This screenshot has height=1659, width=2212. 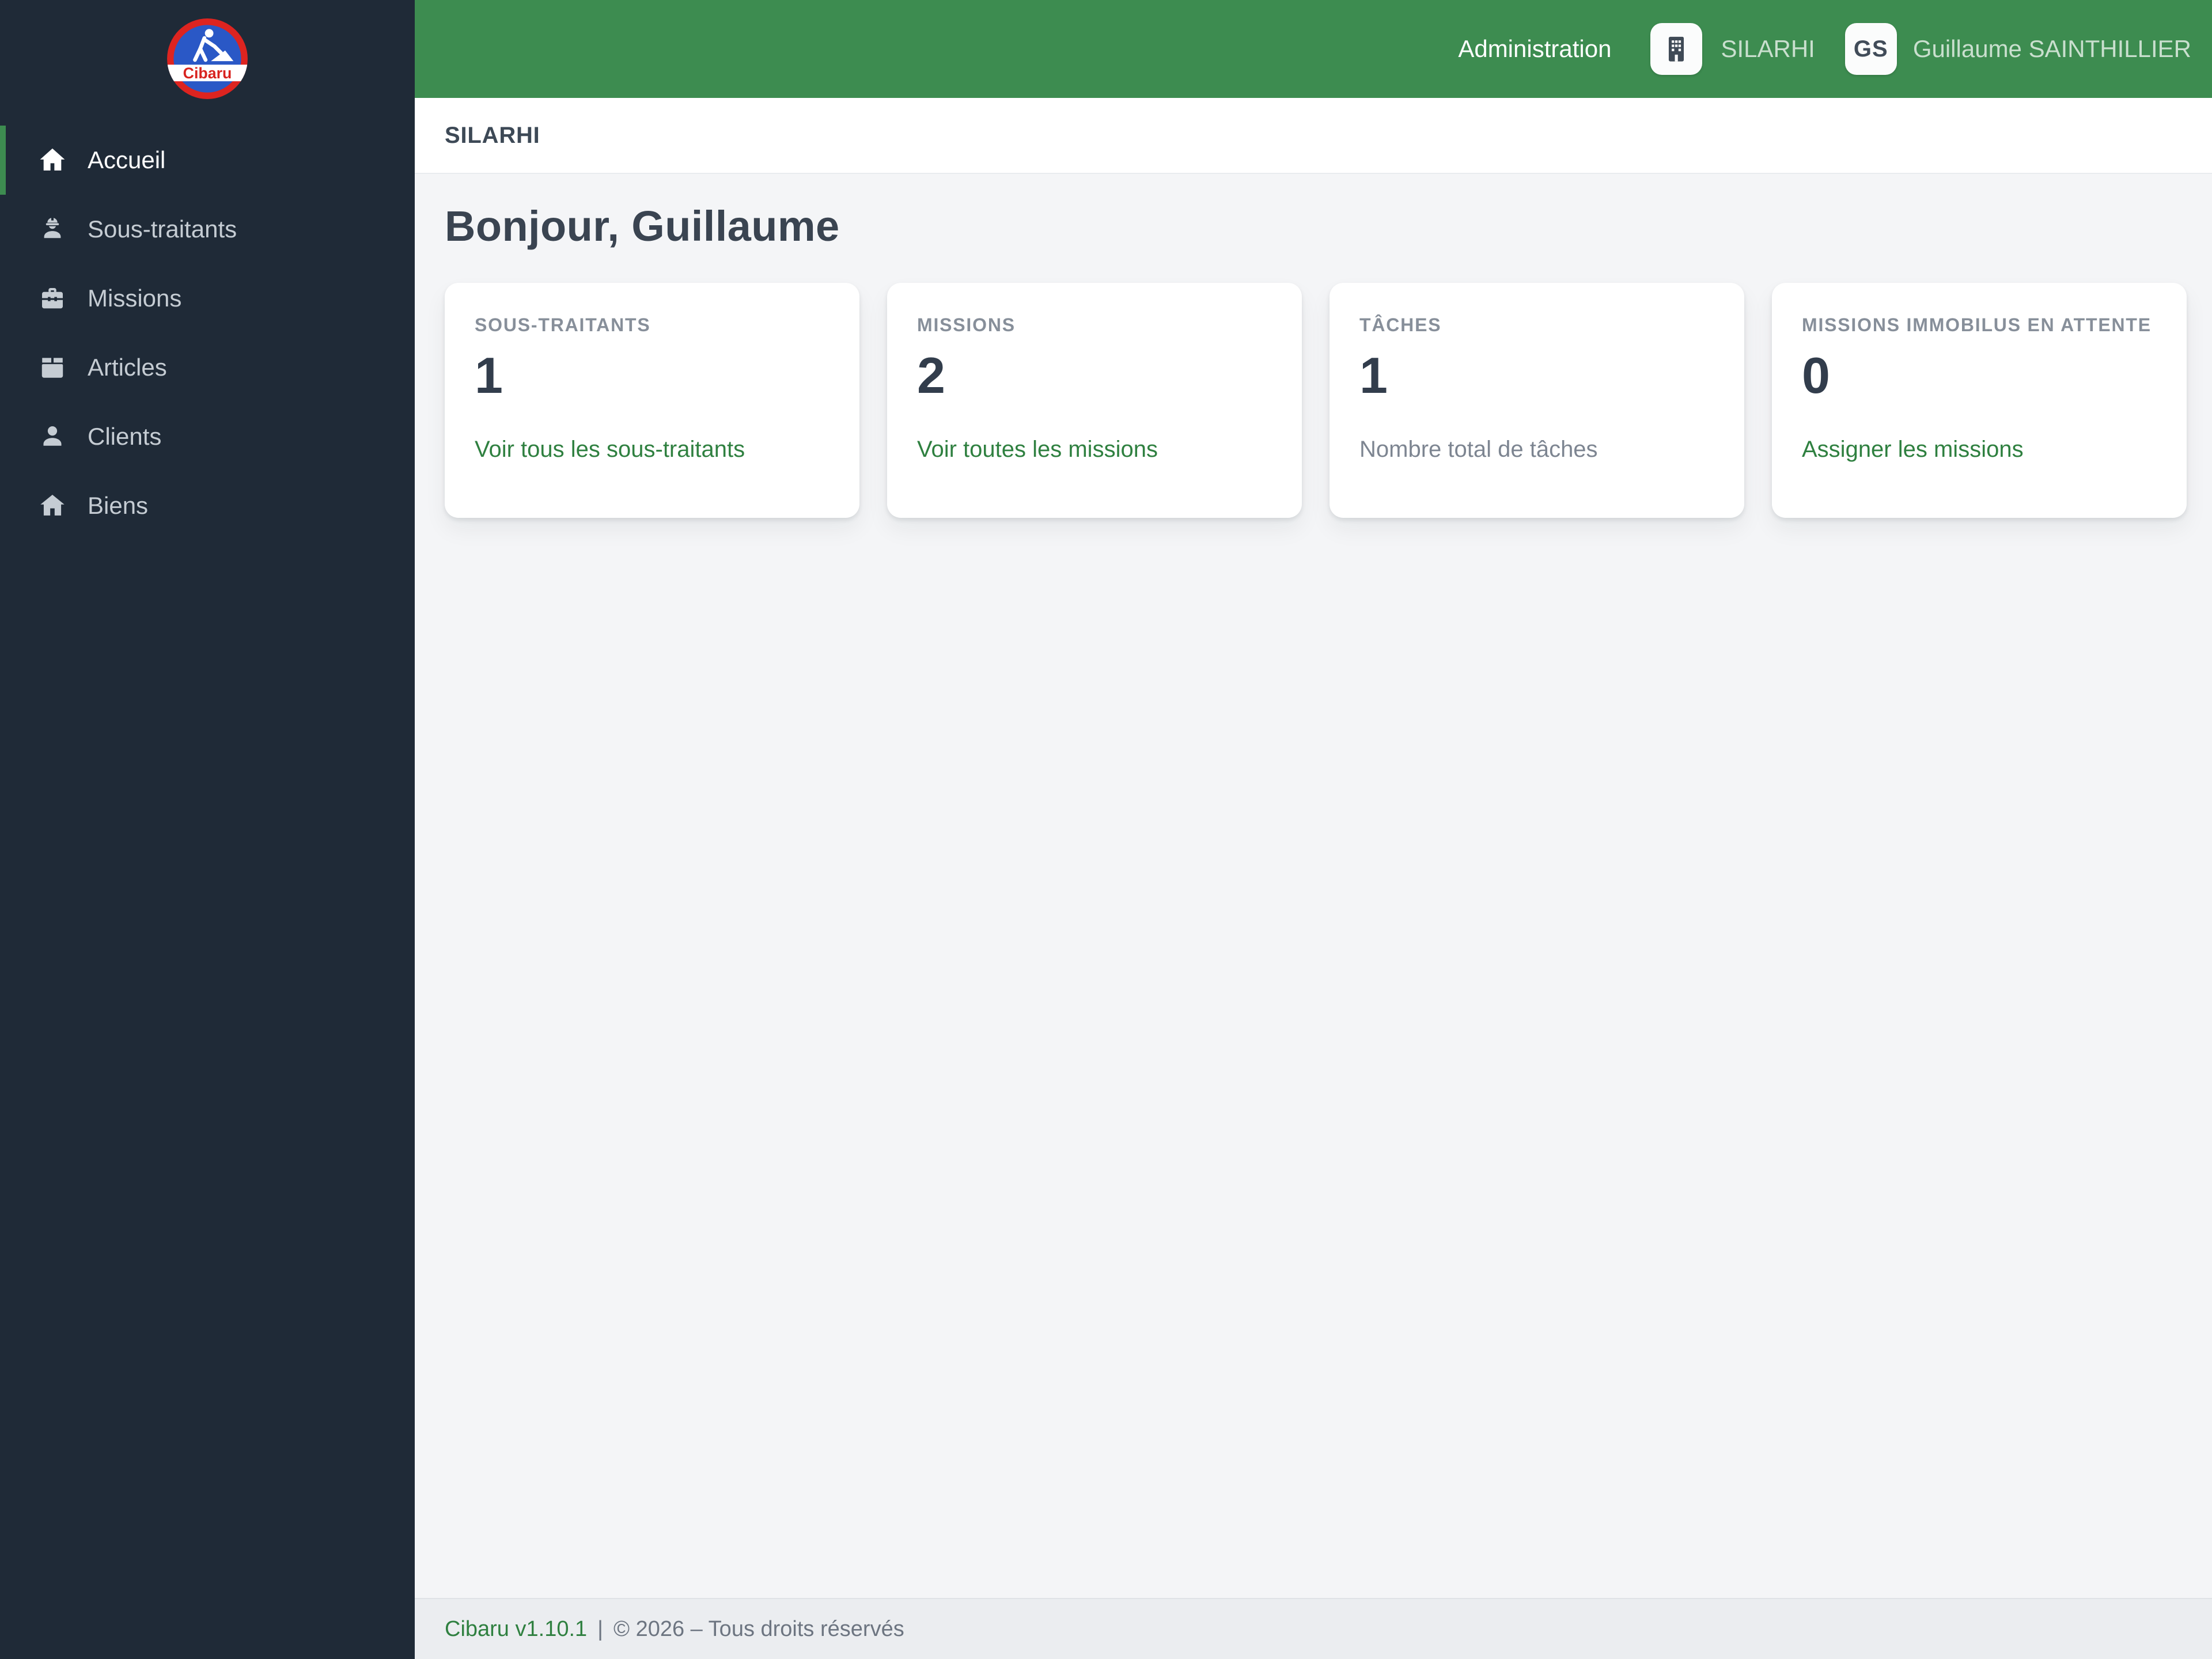 I want to click on assign-missions-link: Assigner les missions, so click(x=1913, y=450).